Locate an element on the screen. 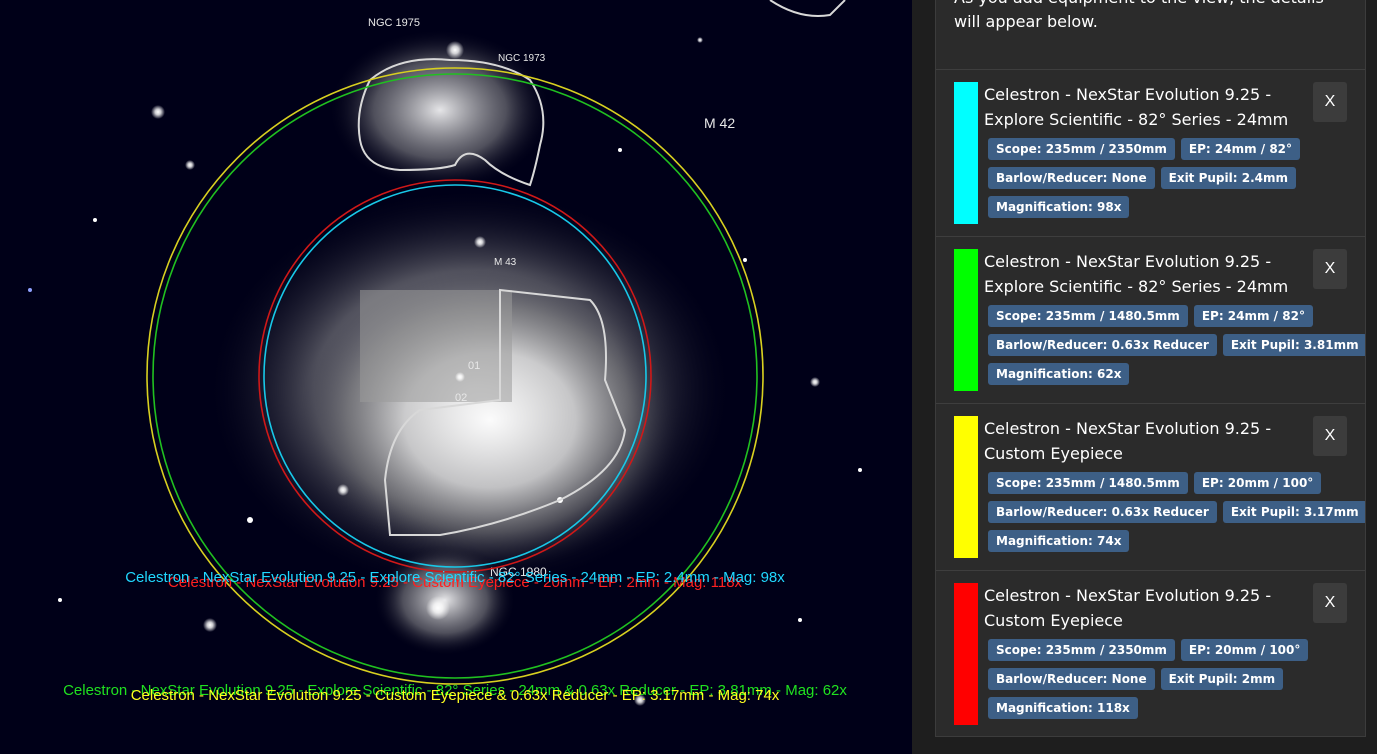  magnification-badge: Magnification: 62x is located at coordinates (1059, 374).